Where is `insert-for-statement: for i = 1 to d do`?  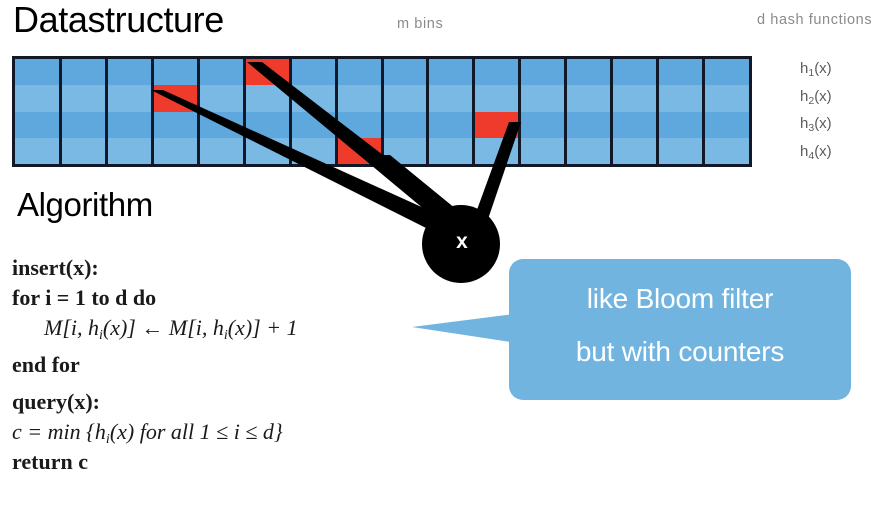 insert-for-statement: for i = 1 to d do is located at coordinates (84, 297).